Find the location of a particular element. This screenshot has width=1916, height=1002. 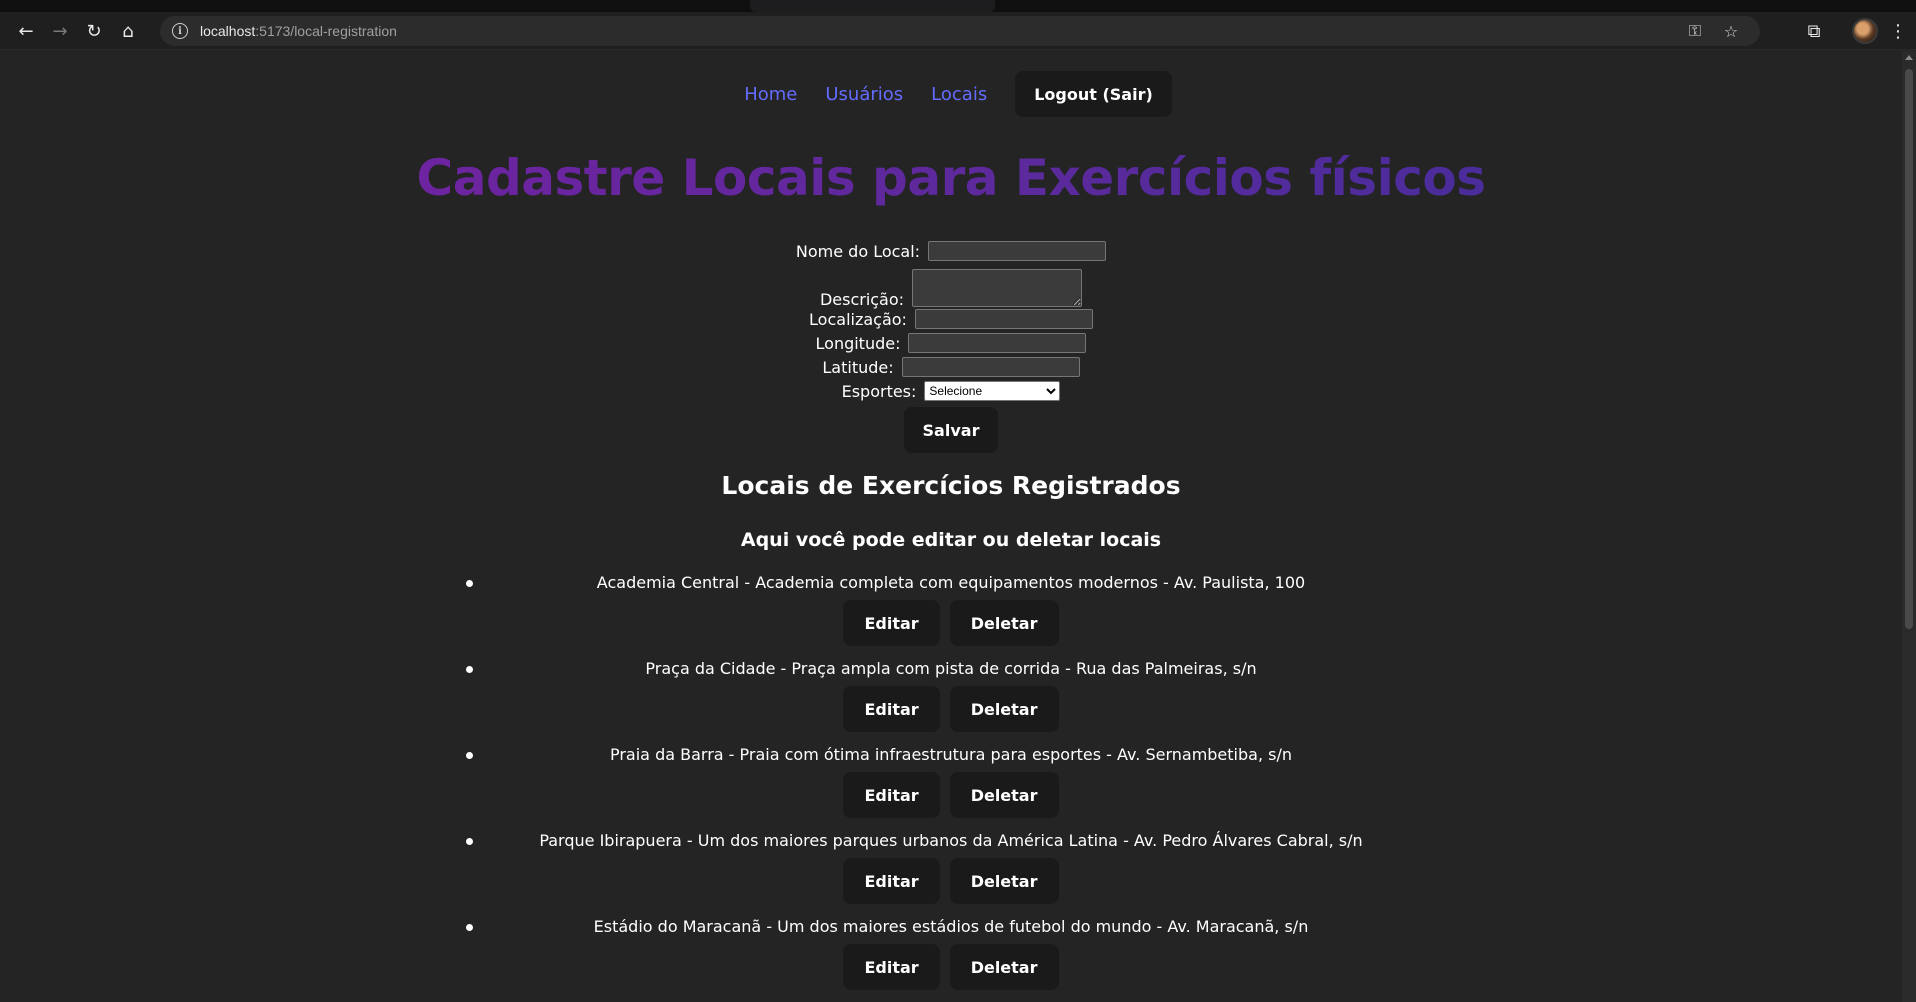

browser-tab-strip is located at coordinates (958, 6).